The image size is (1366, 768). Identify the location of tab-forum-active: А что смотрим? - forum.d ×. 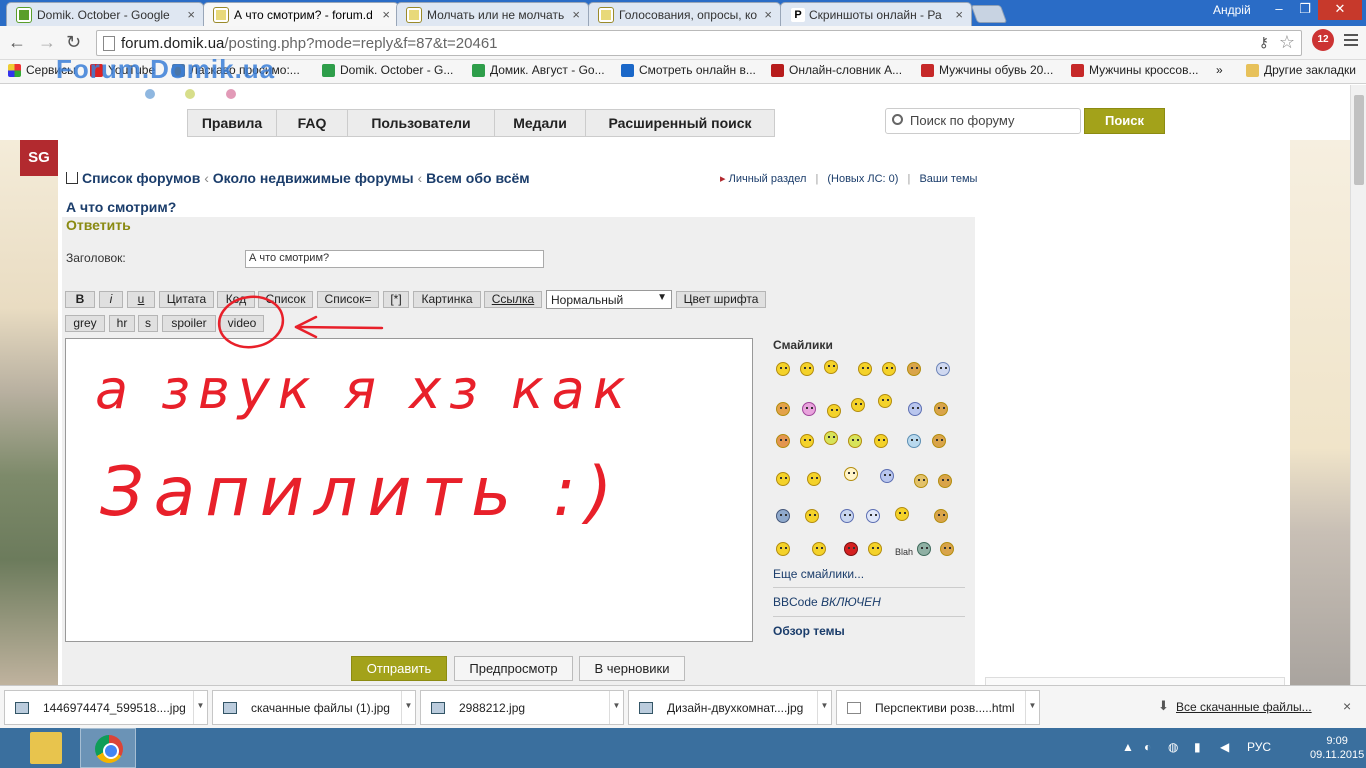
(301, 14).